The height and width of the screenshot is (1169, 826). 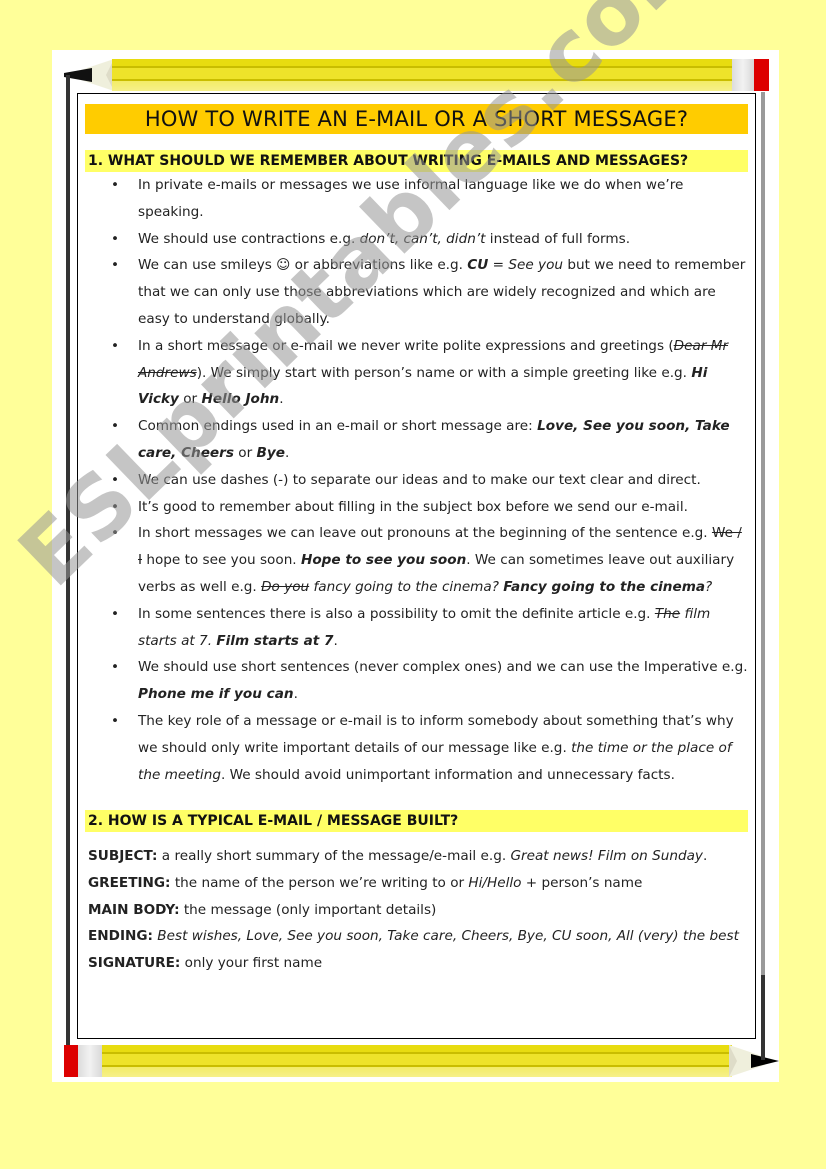 I want to click on text-fragment: See you soon, so click(x=634, y=426).